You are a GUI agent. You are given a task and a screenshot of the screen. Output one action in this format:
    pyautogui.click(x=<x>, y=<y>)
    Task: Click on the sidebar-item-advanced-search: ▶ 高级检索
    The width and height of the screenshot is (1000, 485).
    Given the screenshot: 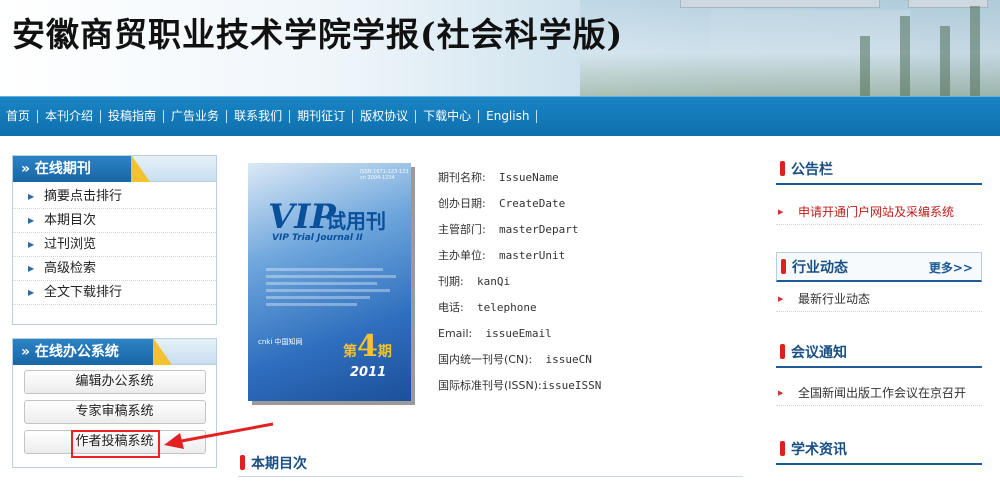 What is the action you would take?
    pyautogui.click(x=114, y=269)
    